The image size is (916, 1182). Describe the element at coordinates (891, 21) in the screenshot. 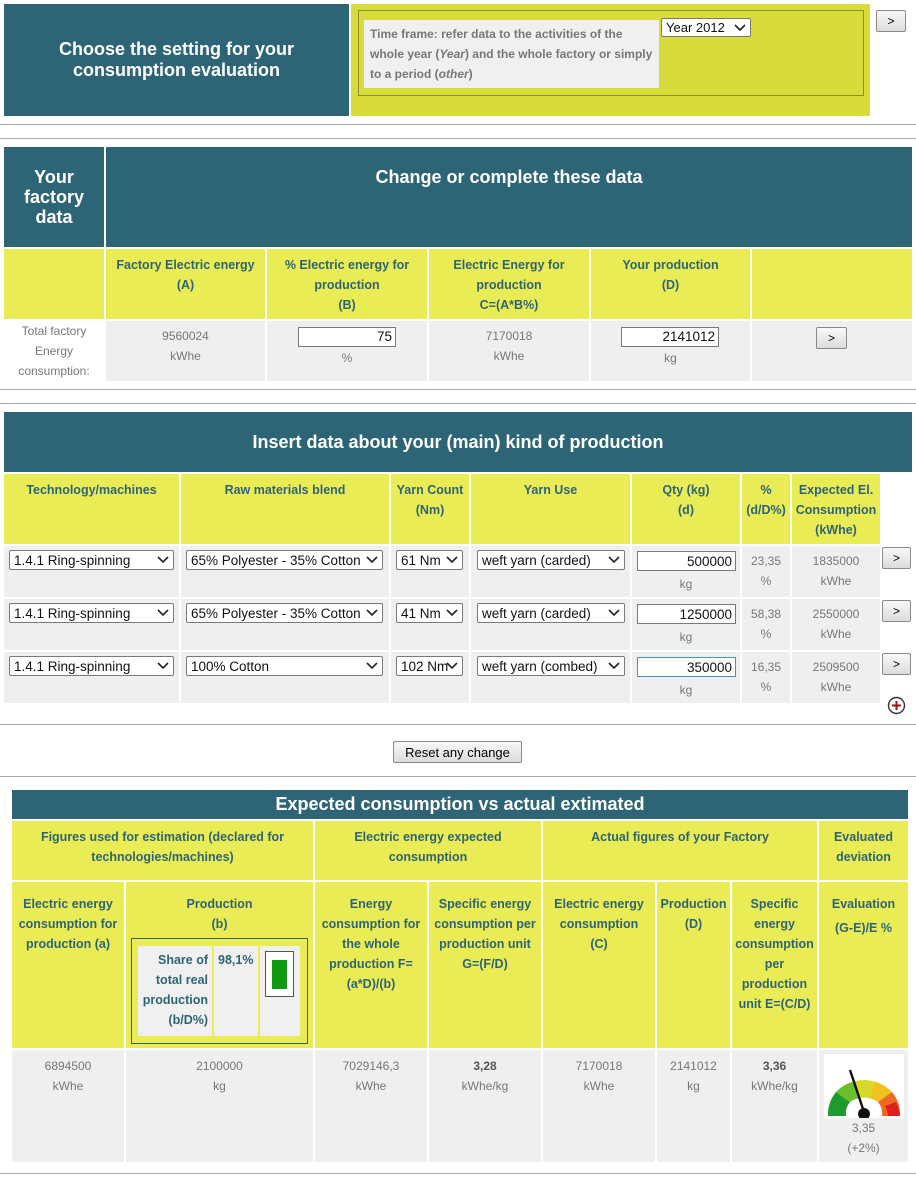

I see `settings-go-button: >` at that location.